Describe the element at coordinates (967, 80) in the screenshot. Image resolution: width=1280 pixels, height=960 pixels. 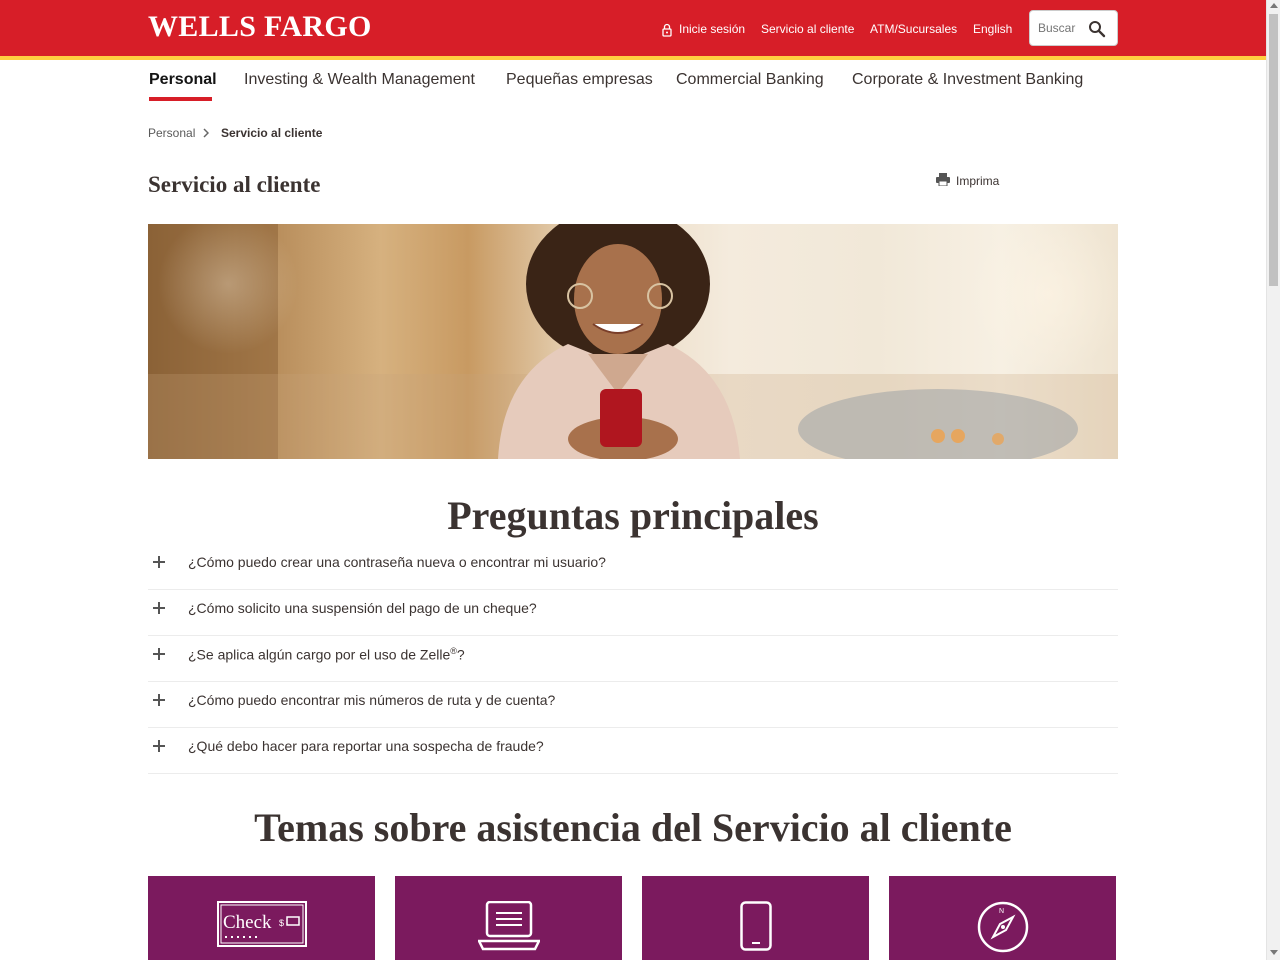
I see `nav-corporate-investment: Corporate & Investment Banking` at that location.